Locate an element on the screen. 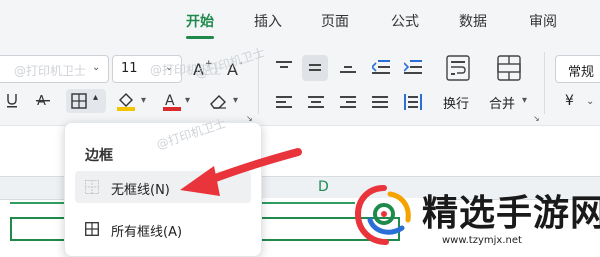 This screenshot has height=257, width=600. logo-url: www.tzymjx.net is located at coordinates (482, 240).